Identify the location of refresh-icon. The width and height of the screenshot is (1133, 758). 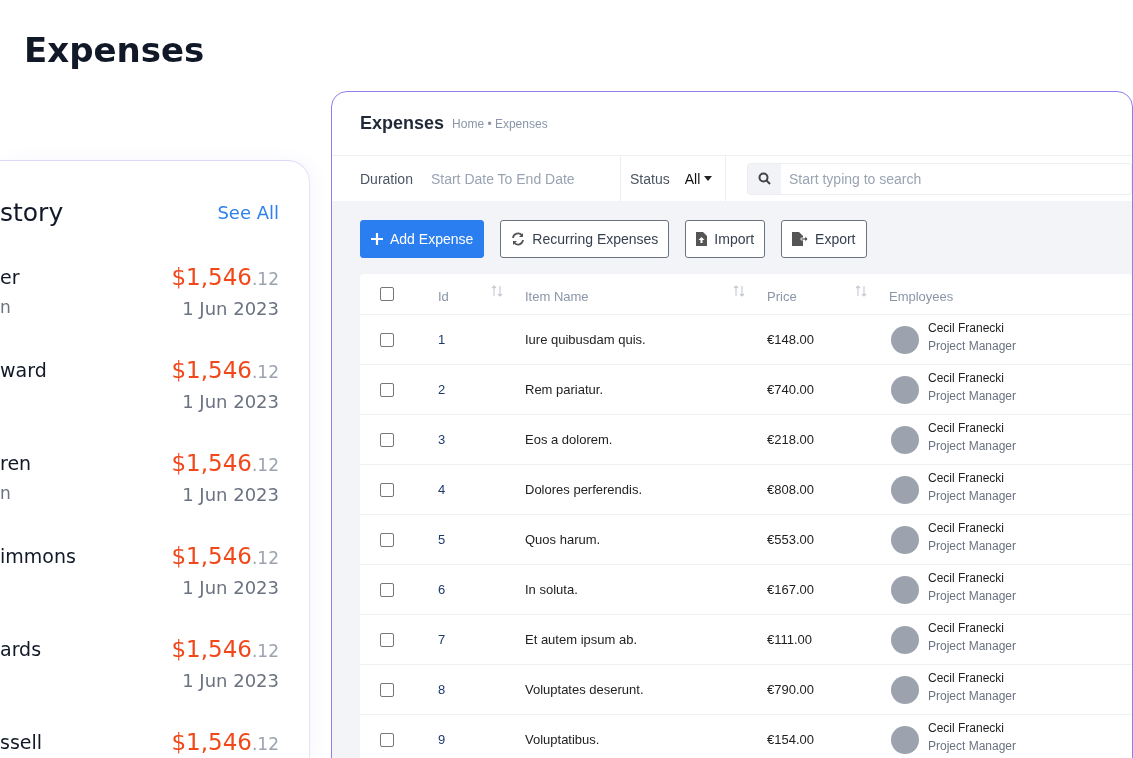
(518, 239).